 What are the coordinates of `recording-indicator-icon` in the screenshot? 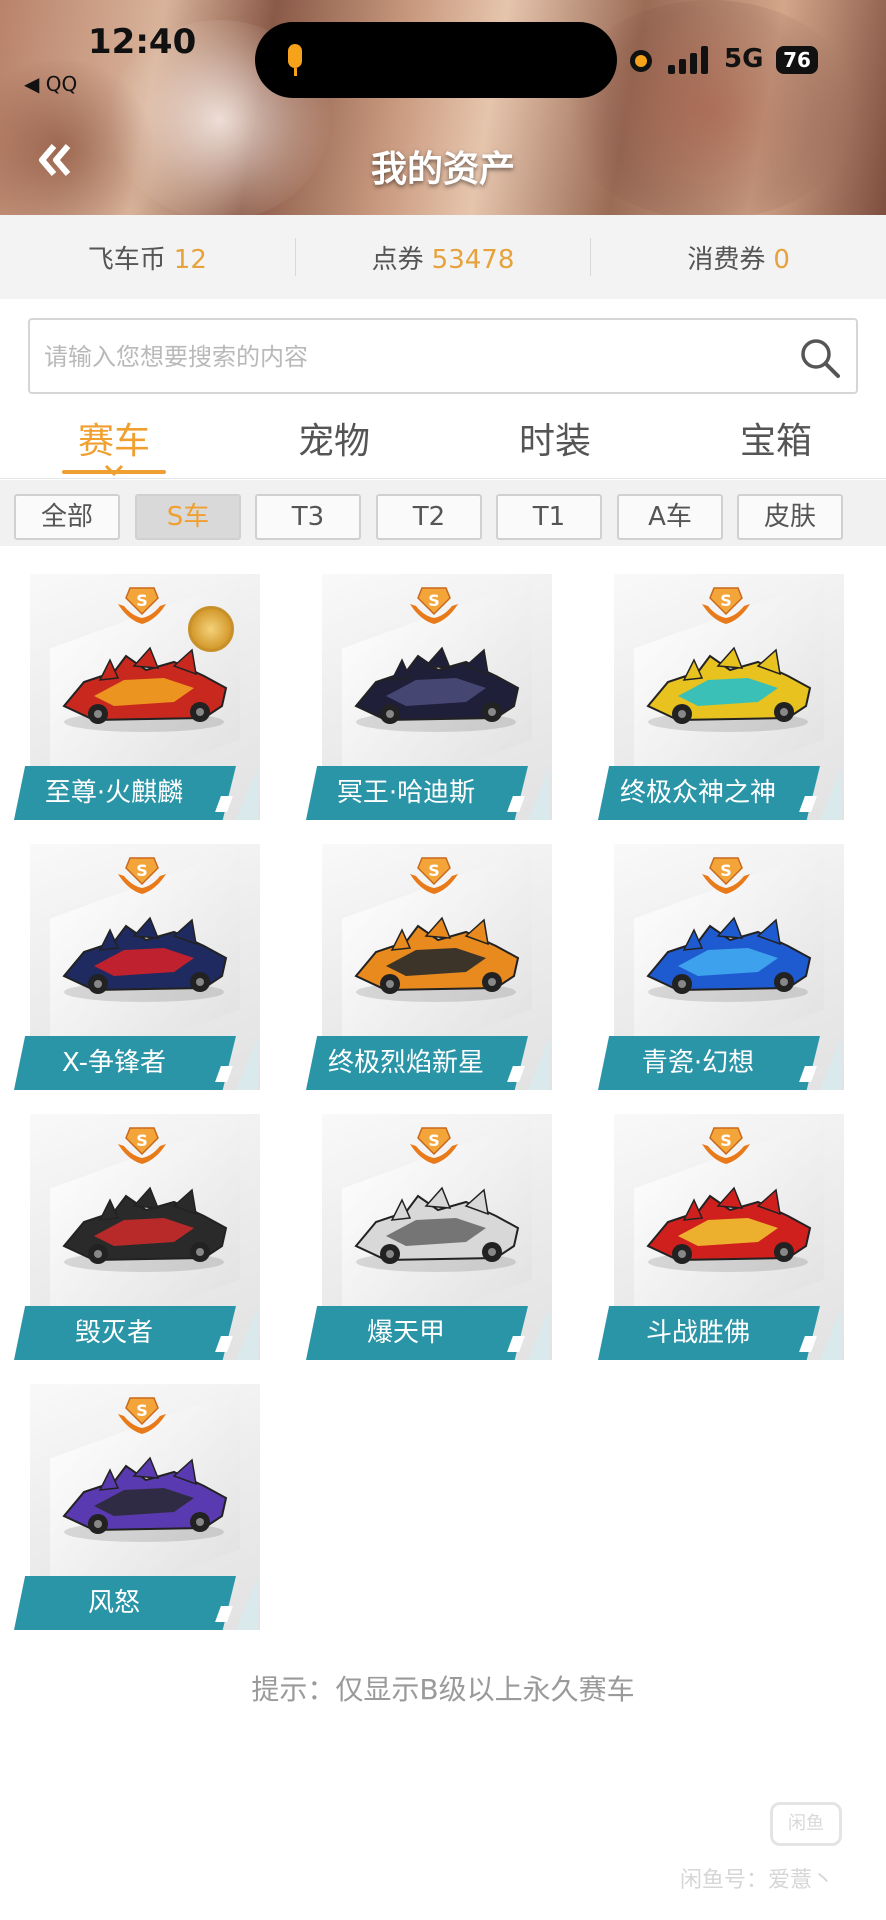 It's located at (641, 61).